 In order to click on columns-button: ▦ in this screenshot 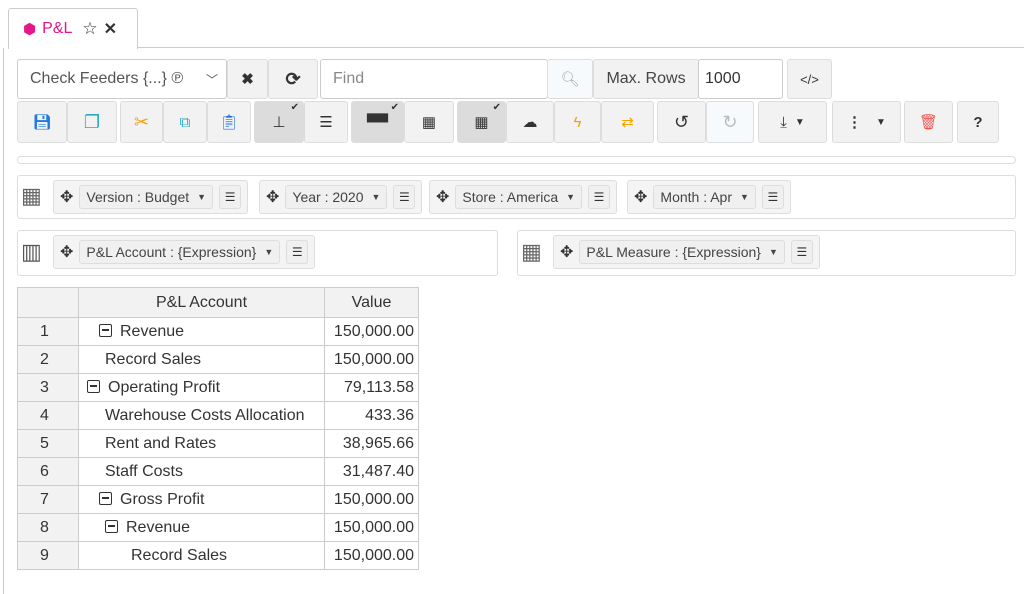, I will do `click(429, 122)`.